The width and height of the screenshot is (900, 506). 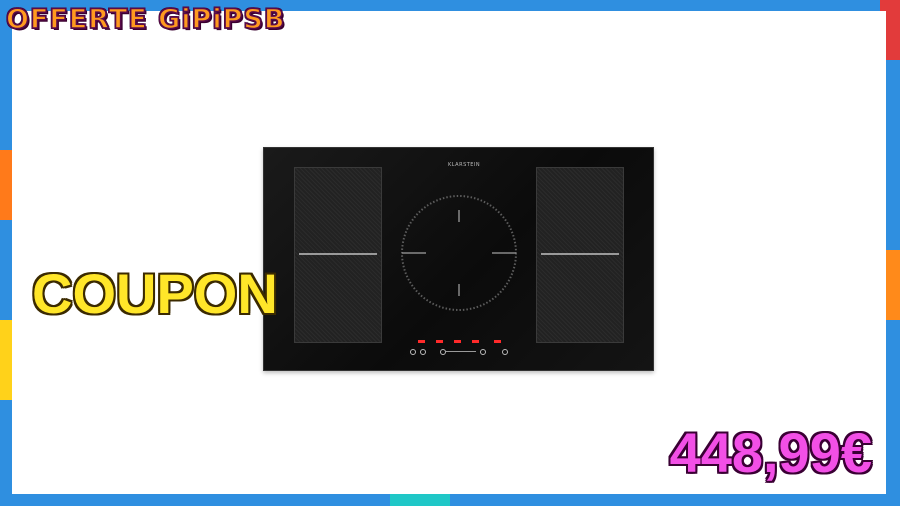 What do you see at coordinates (459, 349) in the screenshot?
I see `touch-control-panel` at bounding box center [459, 349].